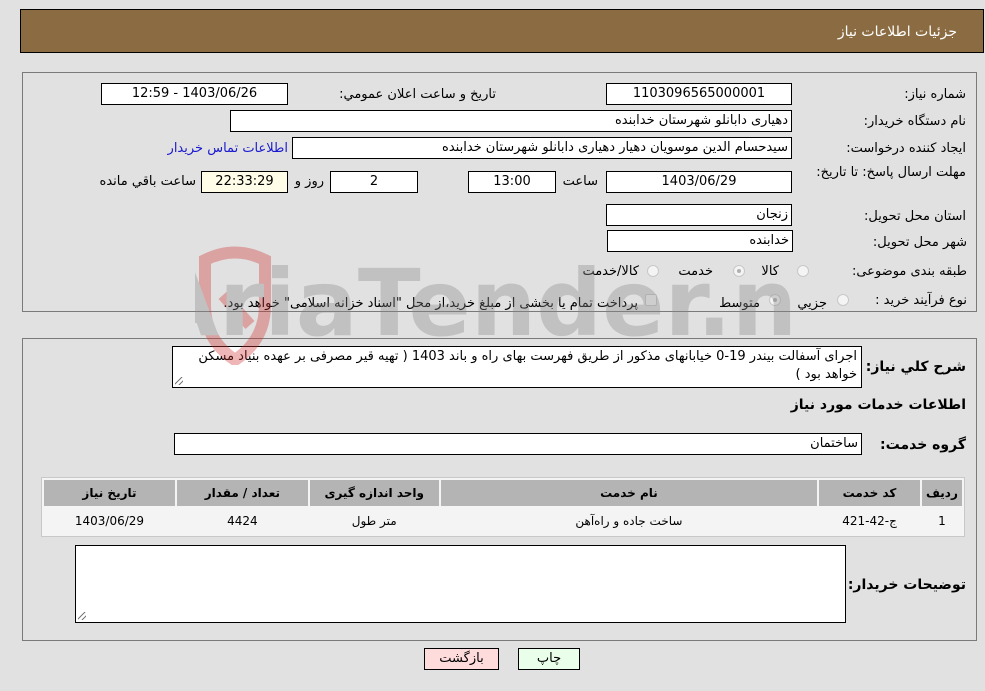 The width and height of the screenshot is (985, 691). I want to click on service-group-field: ساختمان, so click(518, 444).